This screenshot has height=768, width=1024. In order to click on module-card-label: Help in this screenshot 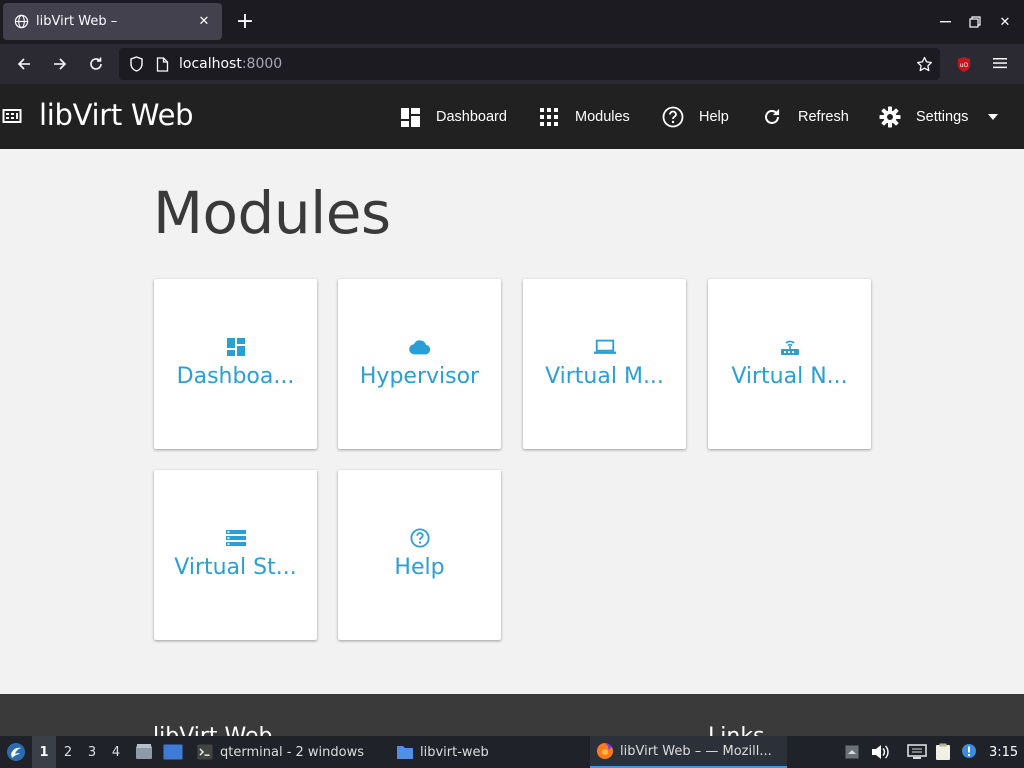, I will do `click(419, 567)`.